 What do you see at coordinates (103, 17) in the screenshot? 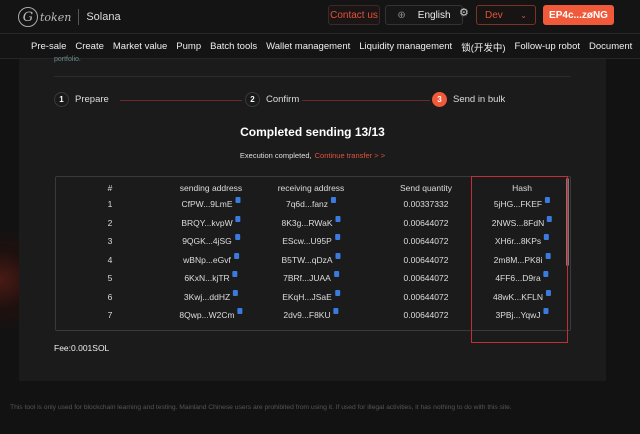
I see `chain-name: Solana` at bounding box center [103, 17].